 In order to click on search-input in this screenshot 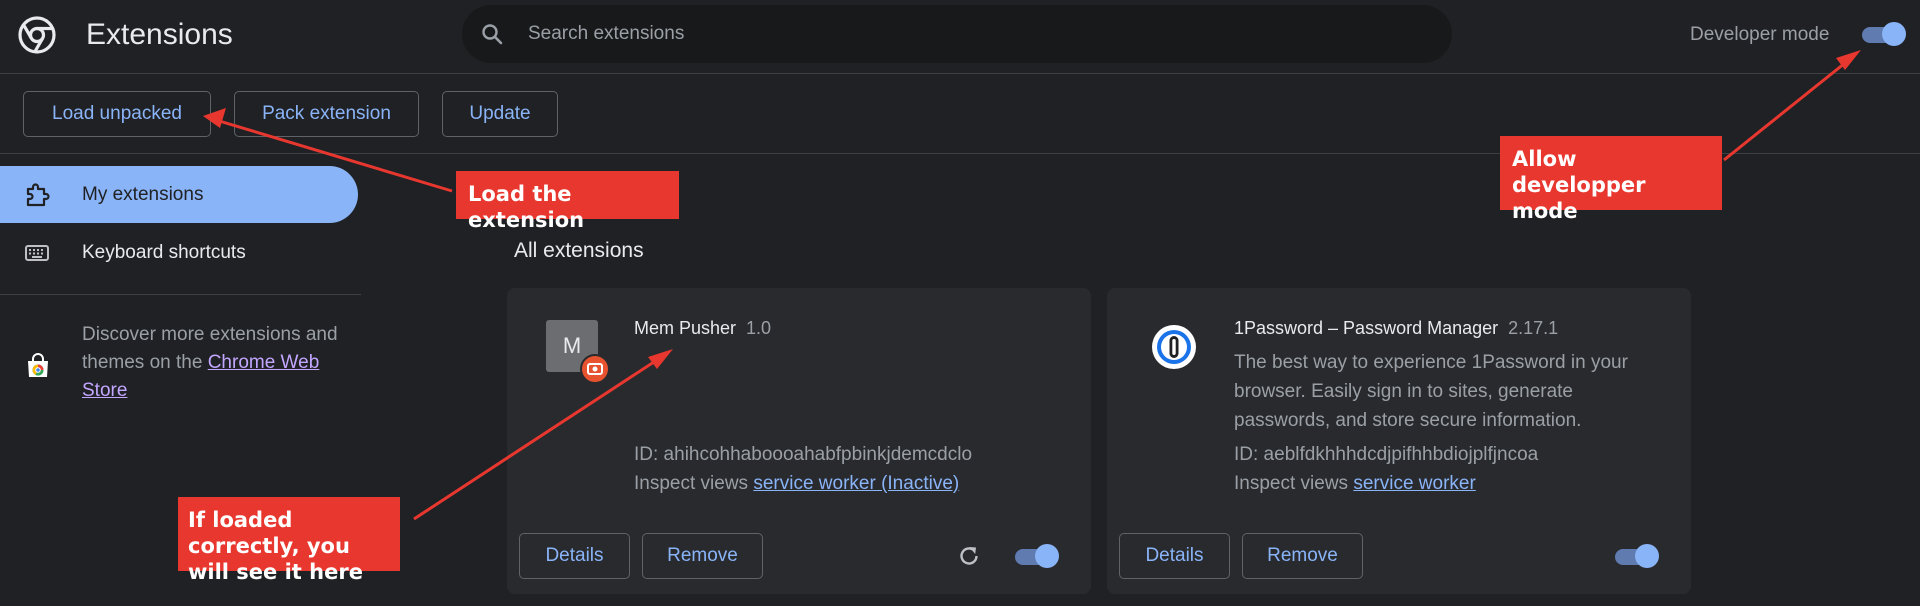, I will do `click(978, 34)`.